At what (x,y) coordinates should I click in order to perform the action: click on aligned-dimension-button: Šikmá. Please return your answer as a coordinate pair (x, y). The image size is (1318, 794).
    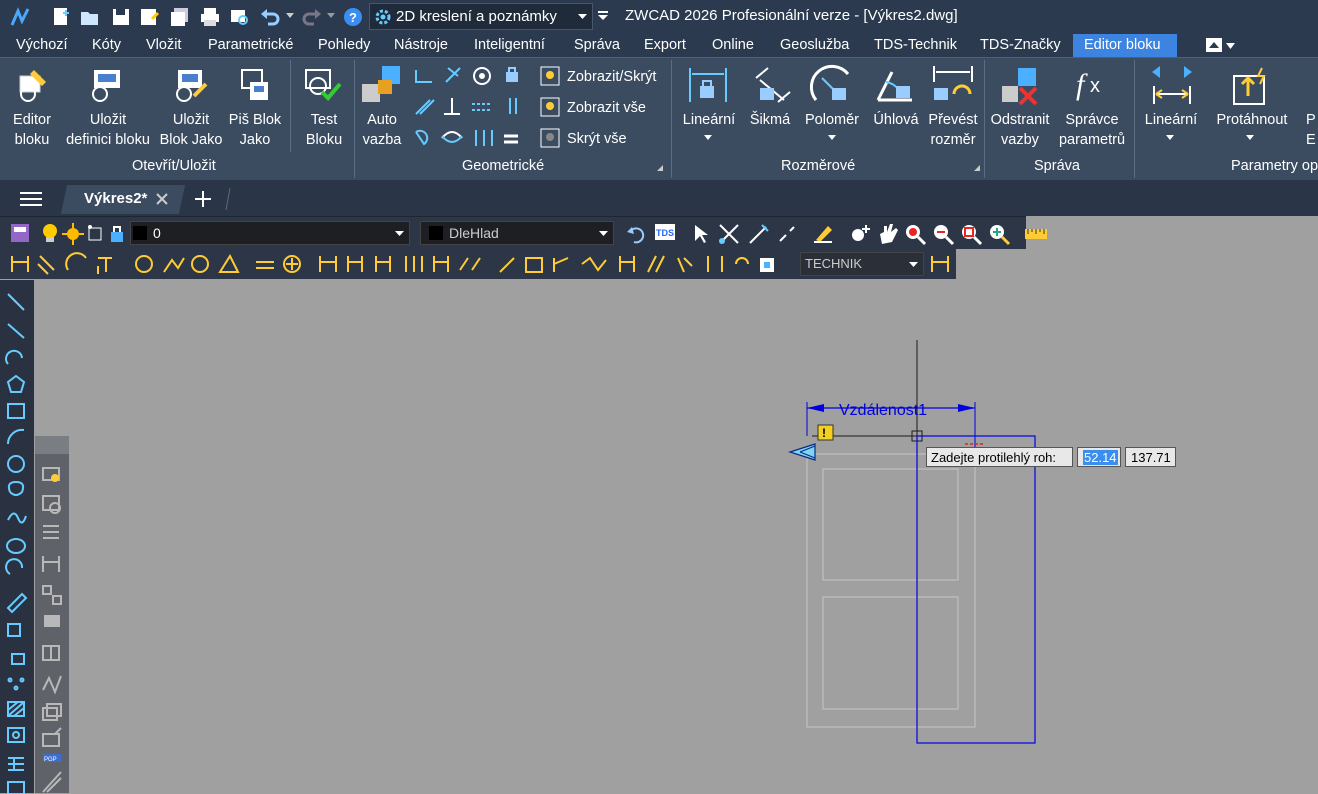
    Looking at the image, I should click on (770, 120).